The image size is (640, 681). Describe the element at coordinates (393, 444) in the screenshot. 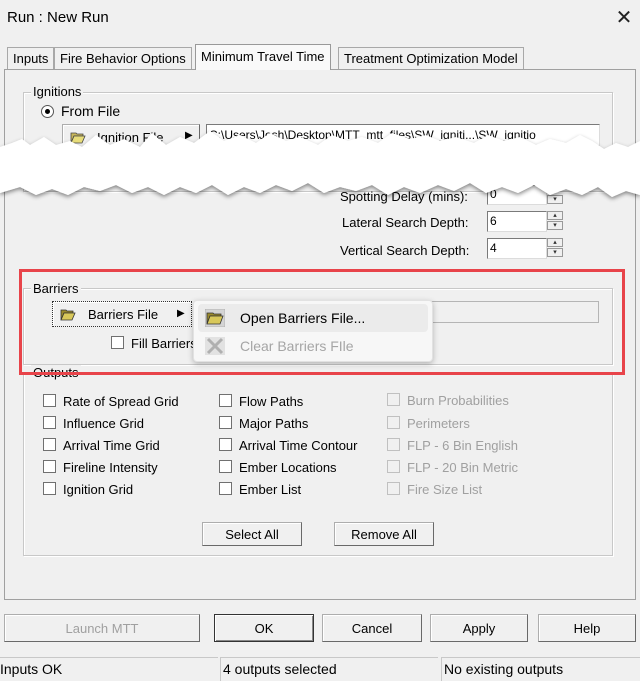

I see `flp-6-bin-english-checkbox` at that location.